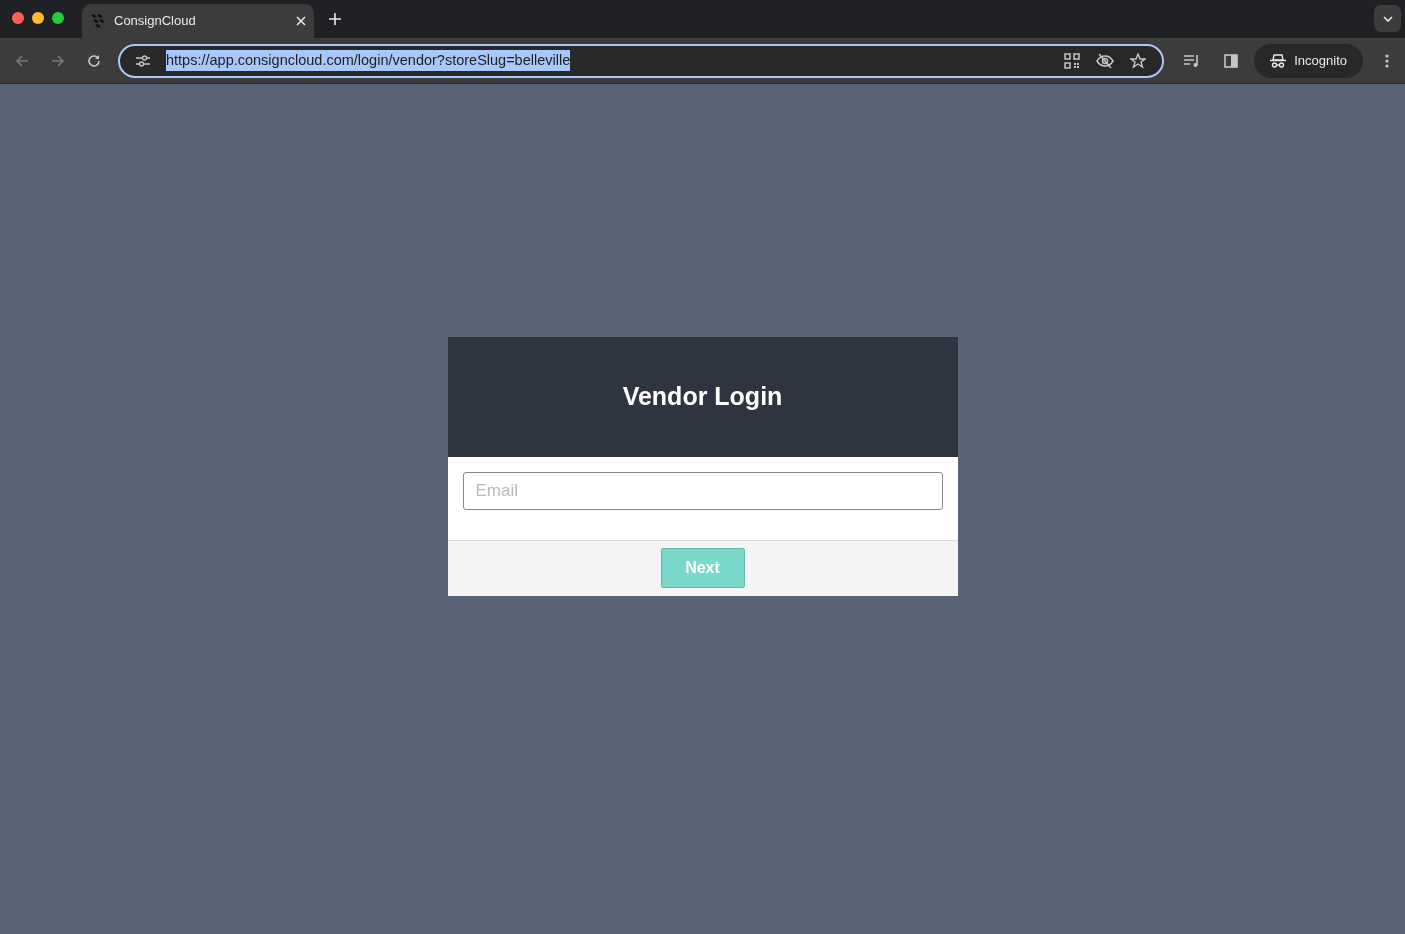  I want to click on close-window-icon, so click(18, 18).